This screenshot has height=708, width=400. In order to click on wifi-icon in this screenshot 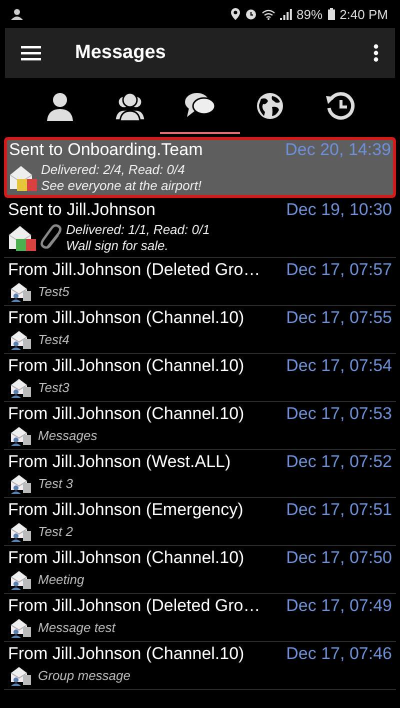, I will do `click(268, 14)`.